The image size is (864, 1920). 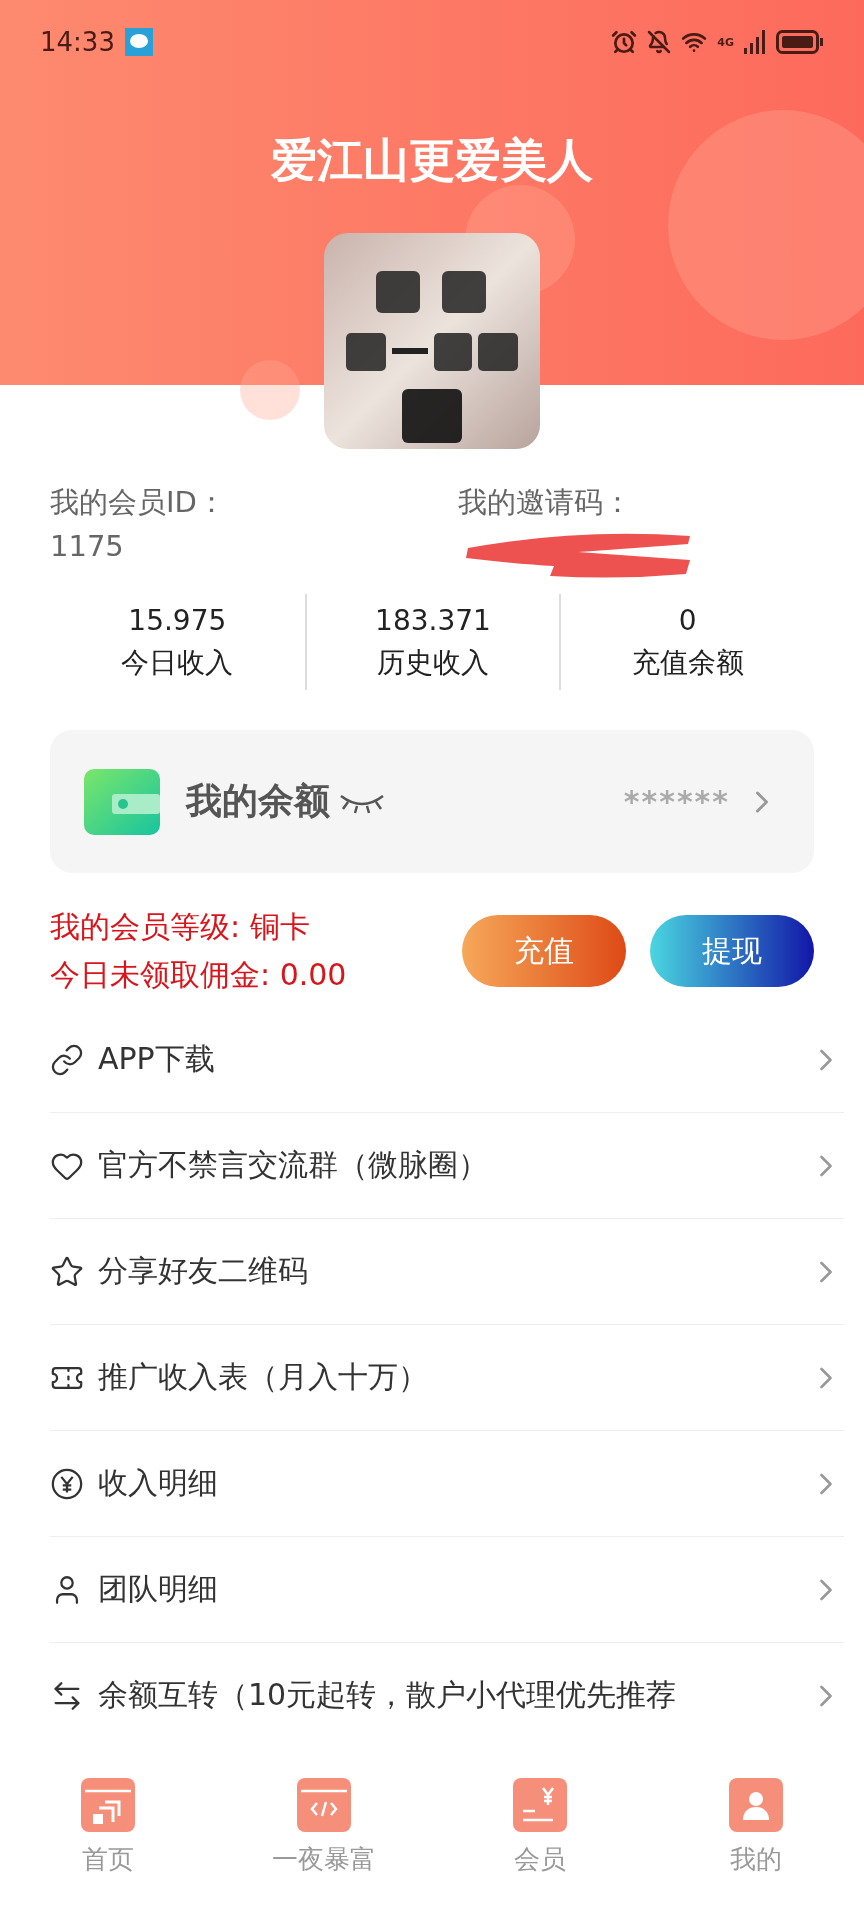 I want to click on signal-icon, so click(x=755, y=42).